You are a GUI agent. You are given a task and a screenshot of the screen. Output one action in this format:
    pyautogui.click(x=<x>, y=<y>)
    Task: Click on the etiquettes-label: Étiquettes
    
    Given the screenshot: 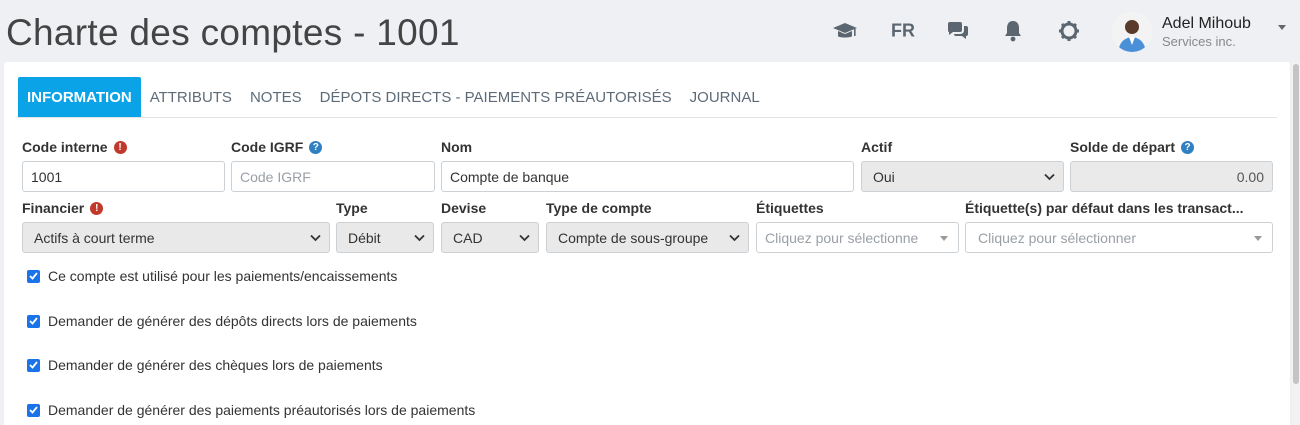 What is the action you would take?
    pyautogui.click(x=790, y=208)
    